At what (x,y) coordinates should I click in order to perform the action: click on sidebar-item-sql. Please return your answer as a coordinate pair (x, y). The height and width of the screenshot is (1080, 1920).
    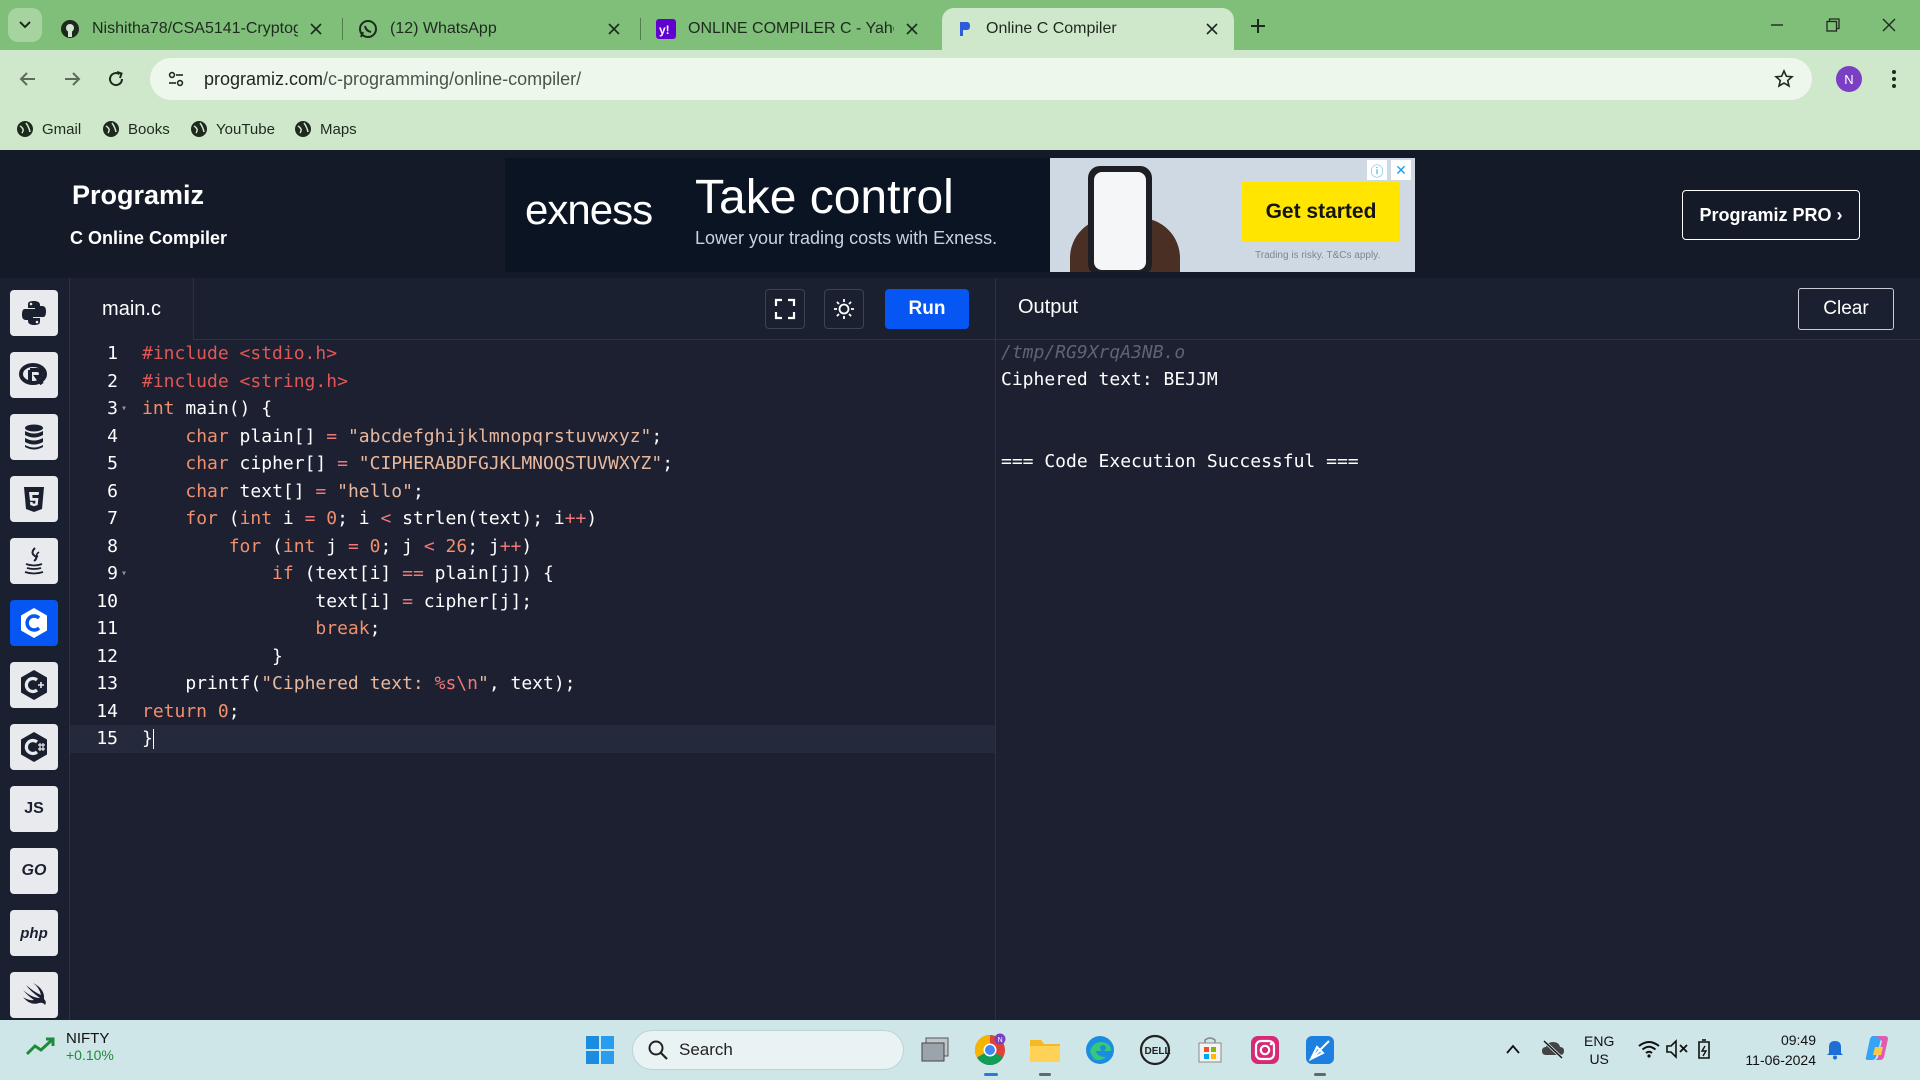
    Looking at the image, I should click on (34, 437).